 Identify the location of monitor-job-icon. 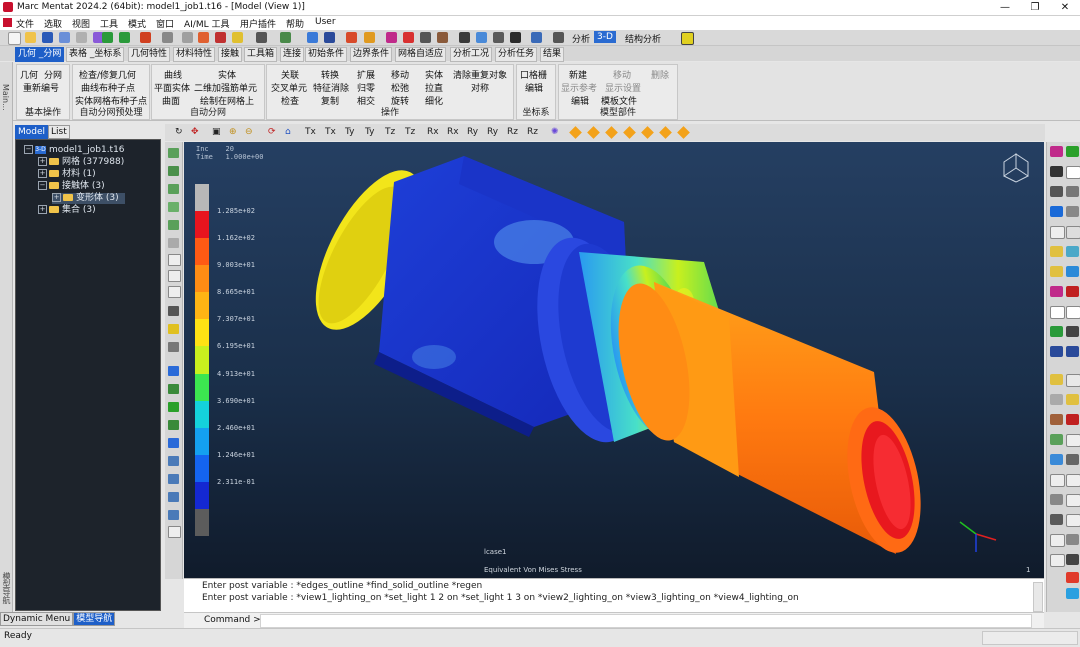
(515, 37).